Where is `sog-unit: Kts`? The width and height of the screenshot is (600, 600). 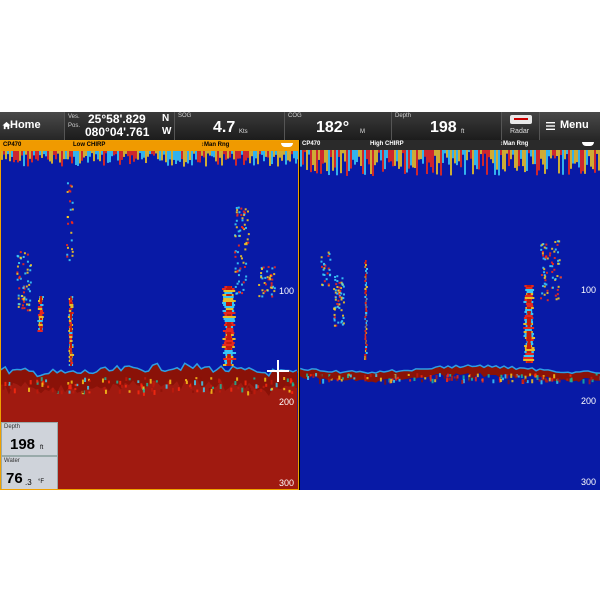 sog-unit: Kts is located at coordinates (243, 132).